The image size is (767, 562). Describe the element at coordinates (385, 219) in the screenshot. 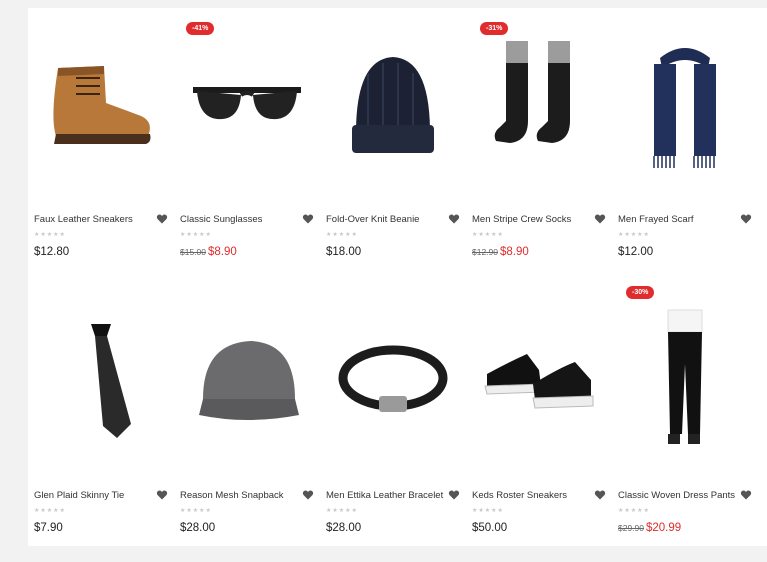

I see `product-name: Fold-Over Knit Beanie` at that location.